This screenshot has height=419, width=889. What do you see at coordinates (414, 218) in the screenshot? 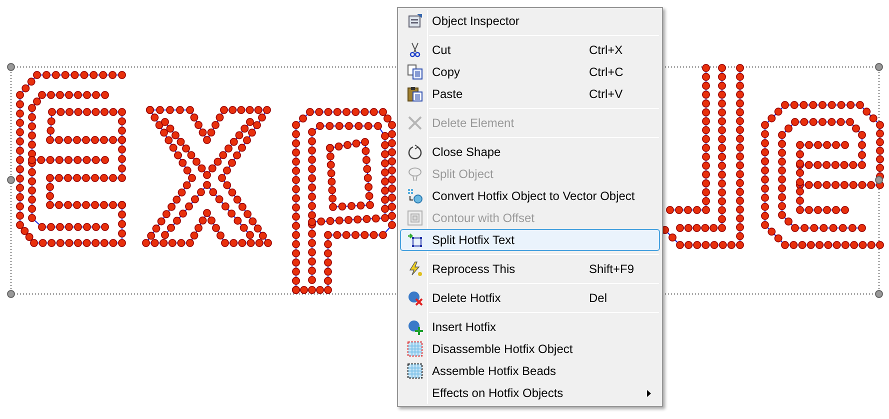
I see `concentric-squares-icon` at bounding box center [414, 218].